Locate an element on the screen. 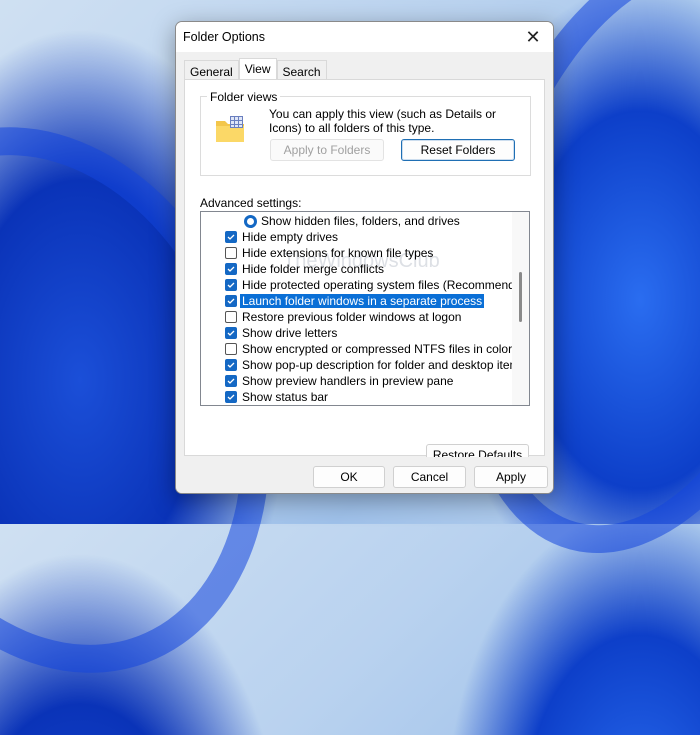 The width and height of the screenshot is (700, 735). dialog-footer: OK Cancel Apply is located at coordinates (364, 475).